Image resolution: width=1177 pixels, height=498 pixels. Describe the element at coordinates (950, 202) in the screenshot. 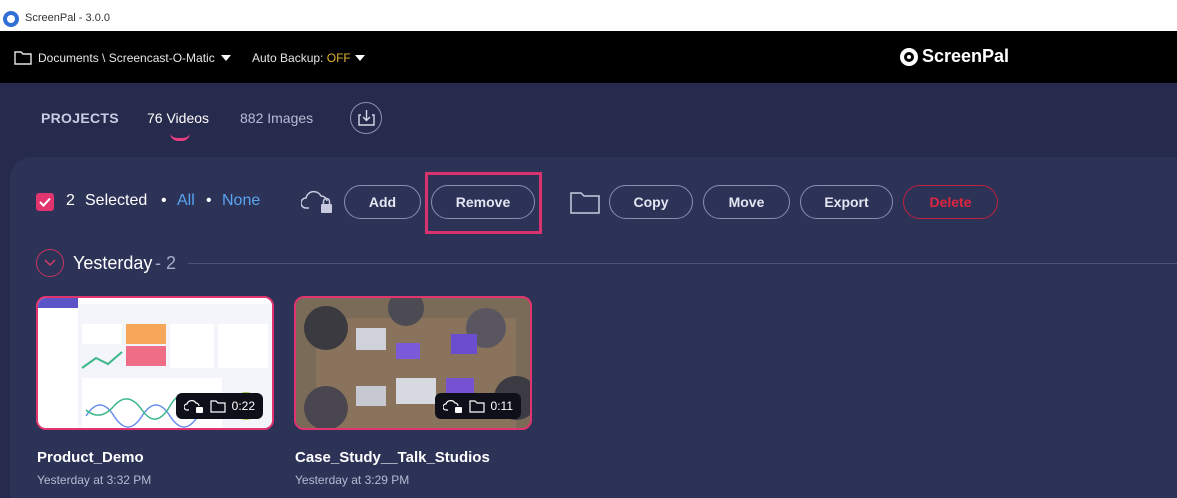

I see `delete-button: Delete` at that location.